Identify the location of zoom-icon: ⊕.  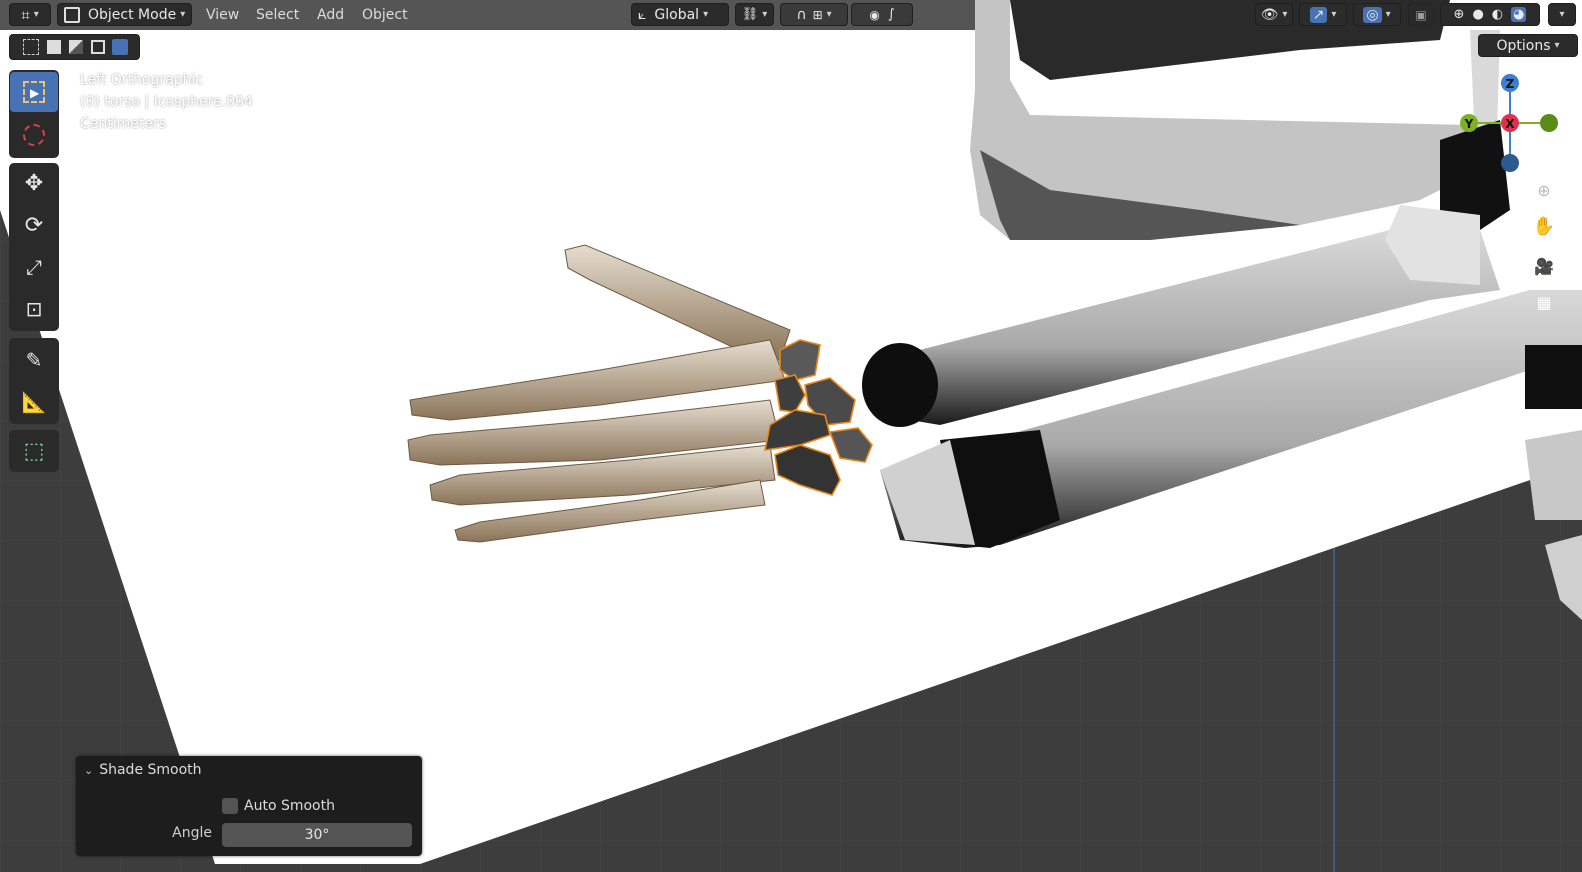
(1544, 190).